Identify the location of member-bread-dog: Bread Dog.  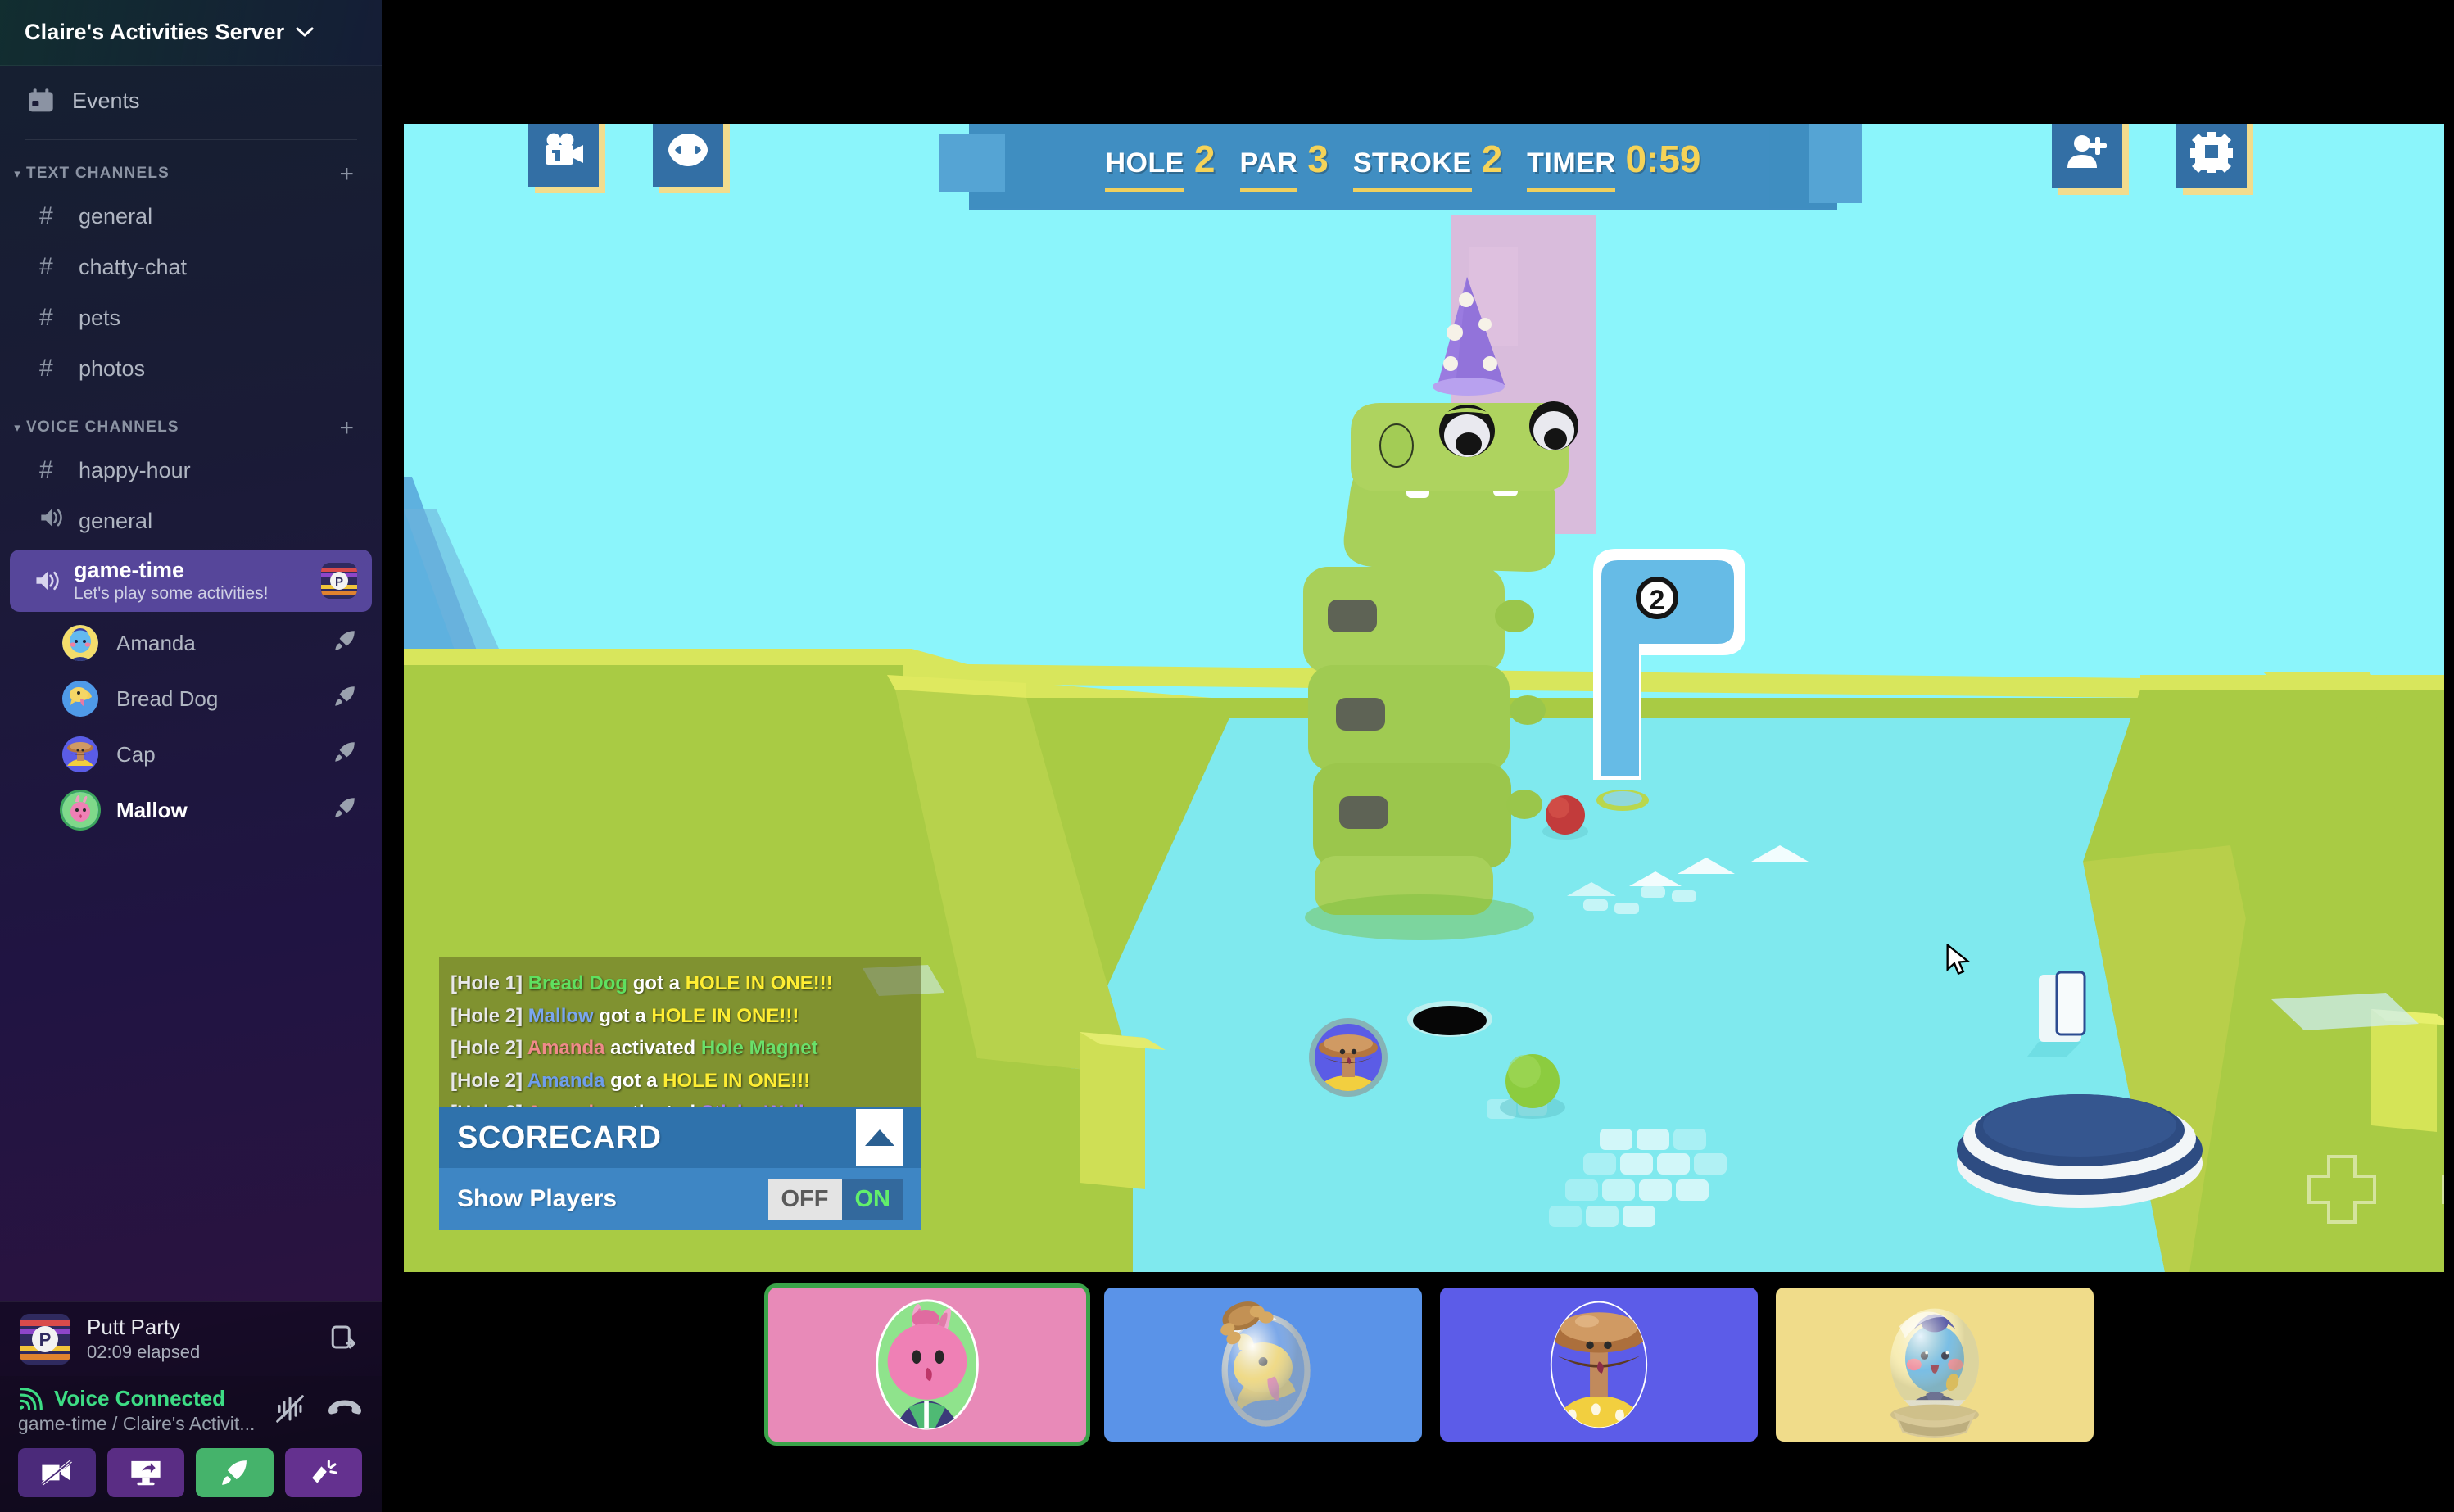
(191, 699).